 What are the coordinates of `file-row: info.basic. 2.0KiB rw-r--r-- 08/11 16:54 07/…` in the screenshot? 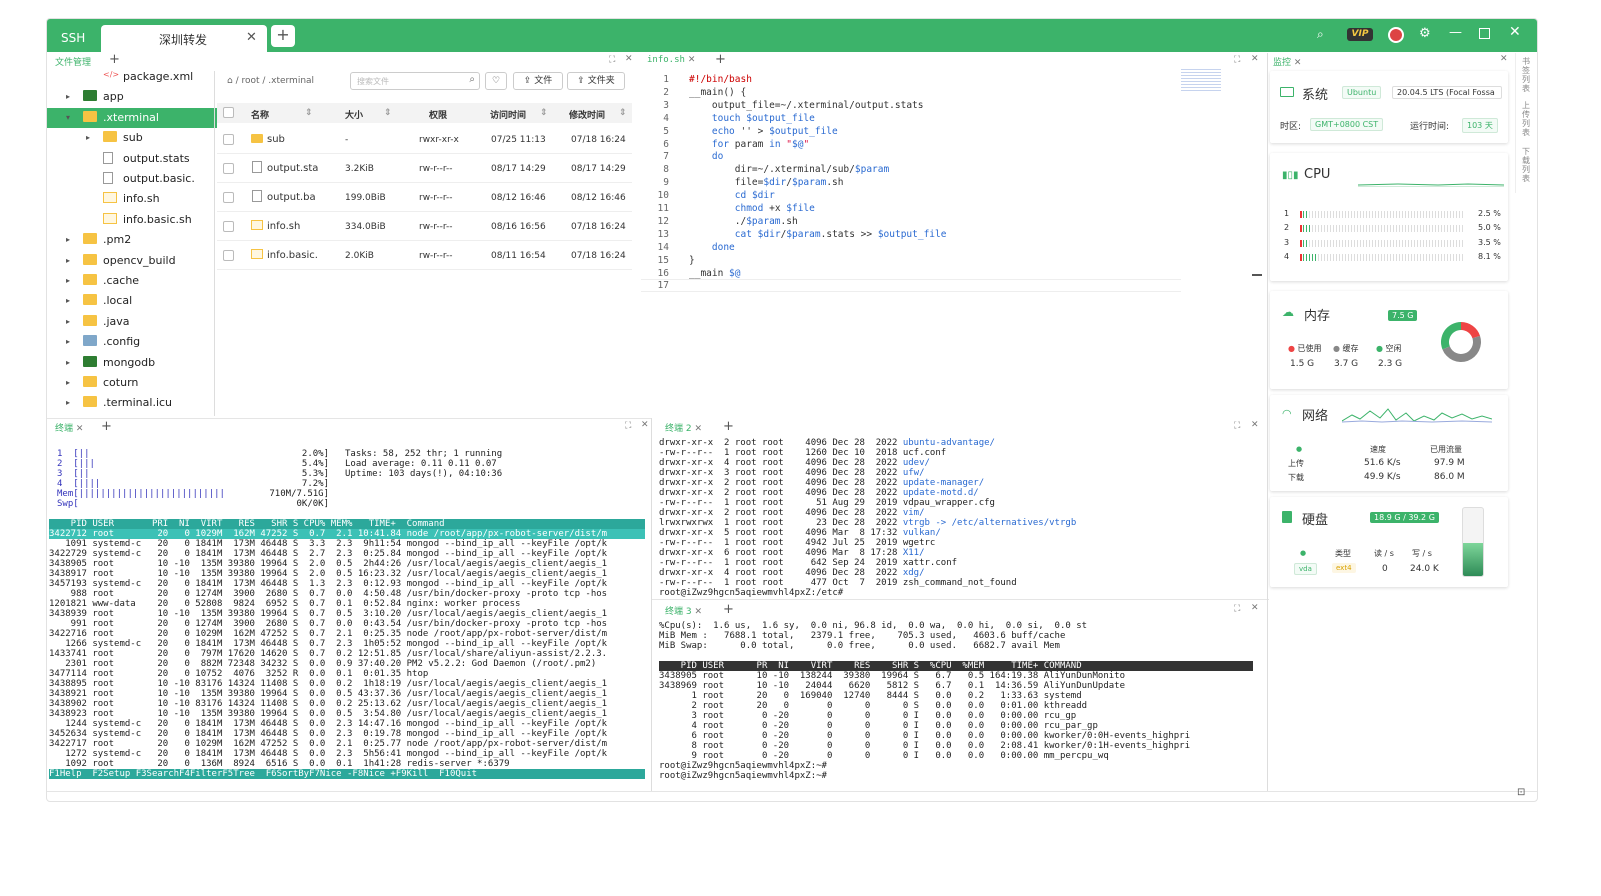 It's located at (424, 255).